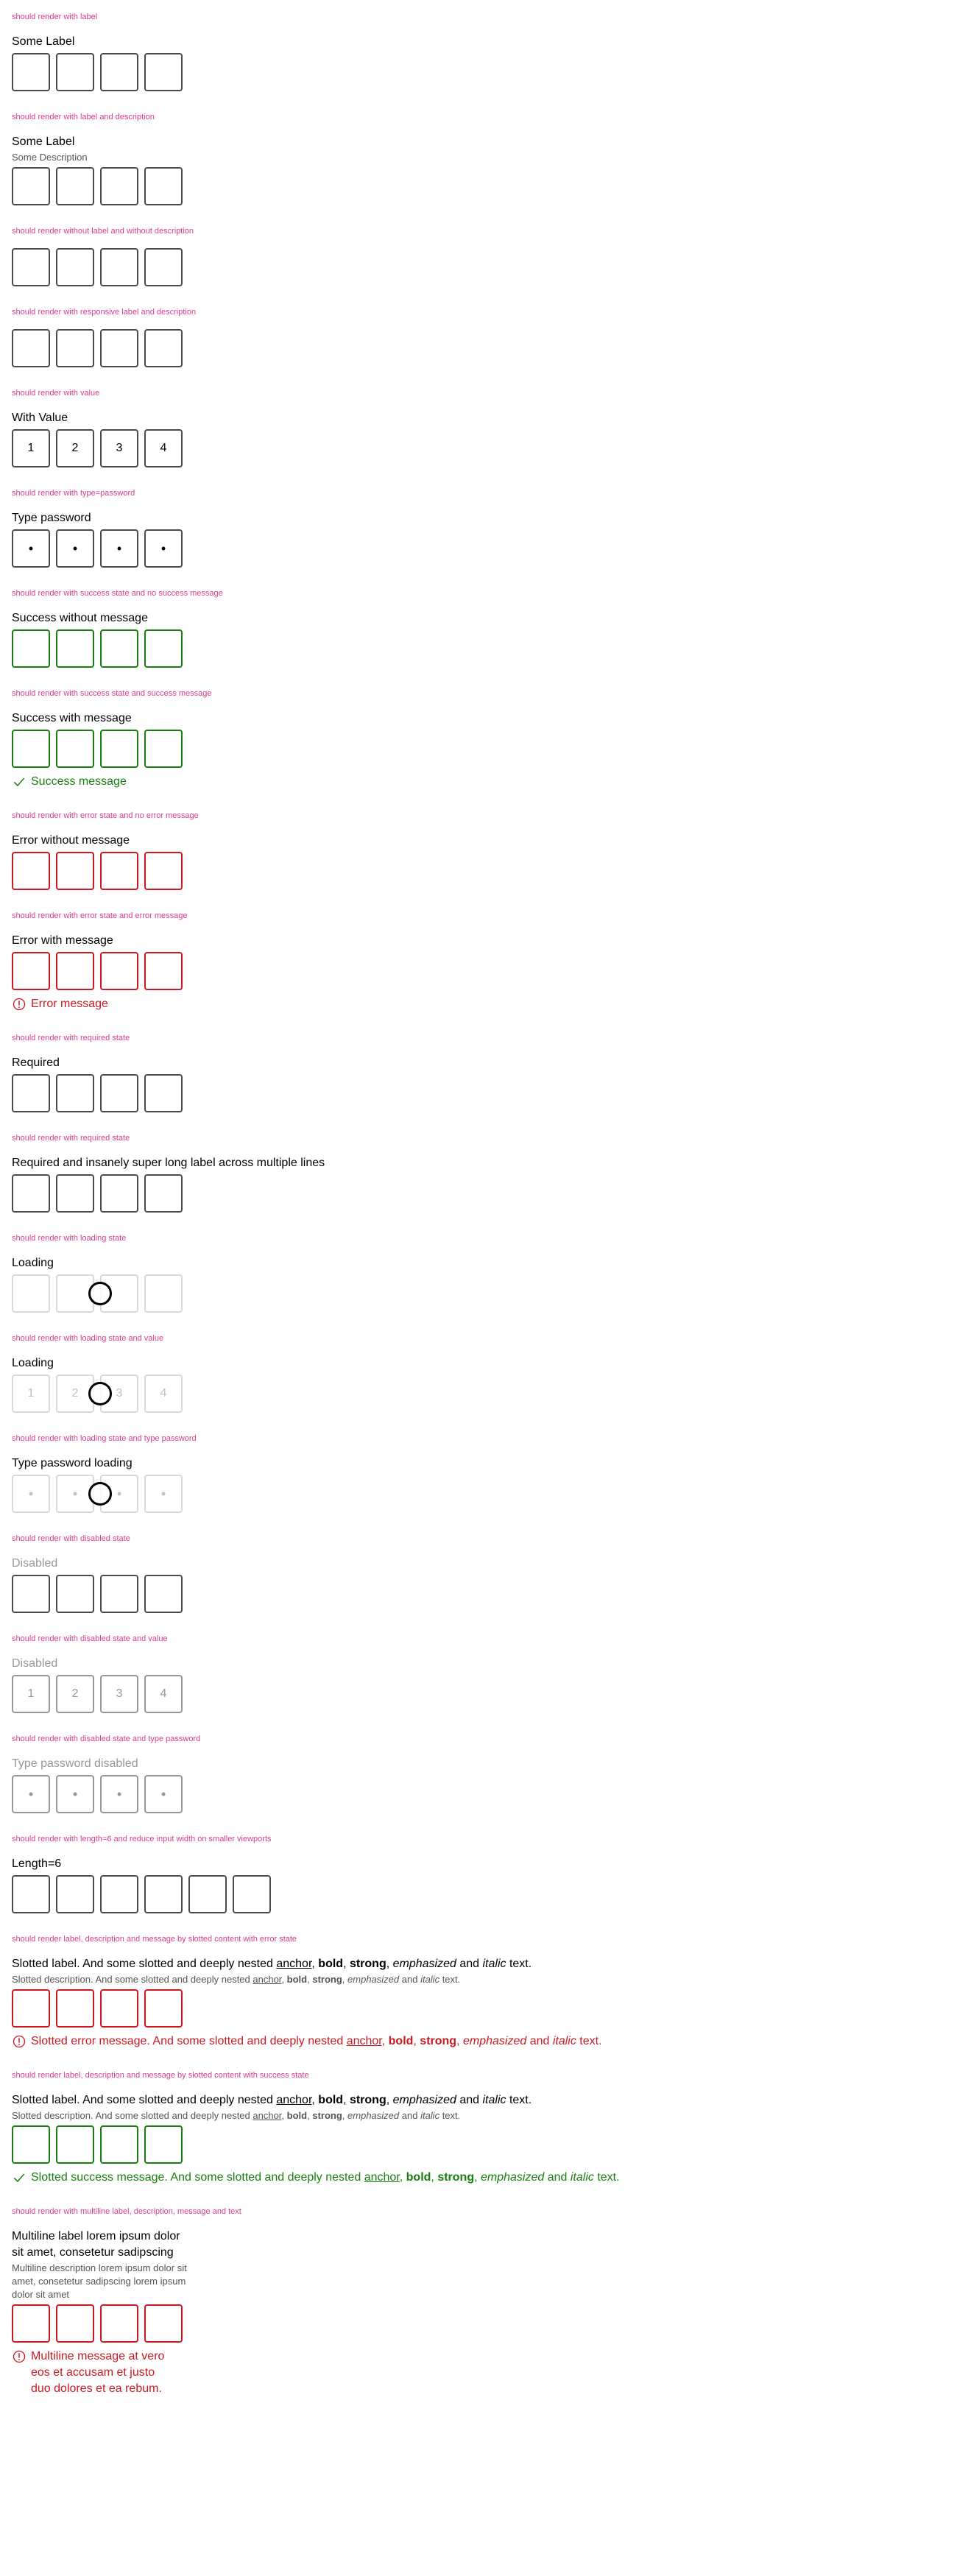 The image size is (957, 2576). I want to click on pin-input-3: •, so click(119, 548).